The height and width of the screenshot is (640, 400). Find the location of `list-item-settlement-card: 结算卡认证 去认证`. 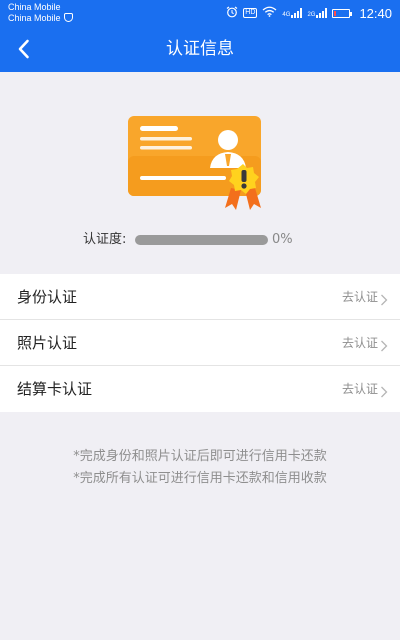

list-item-settlement-card: 结算卡认证 去认证 is located at coordinates (200, 389).